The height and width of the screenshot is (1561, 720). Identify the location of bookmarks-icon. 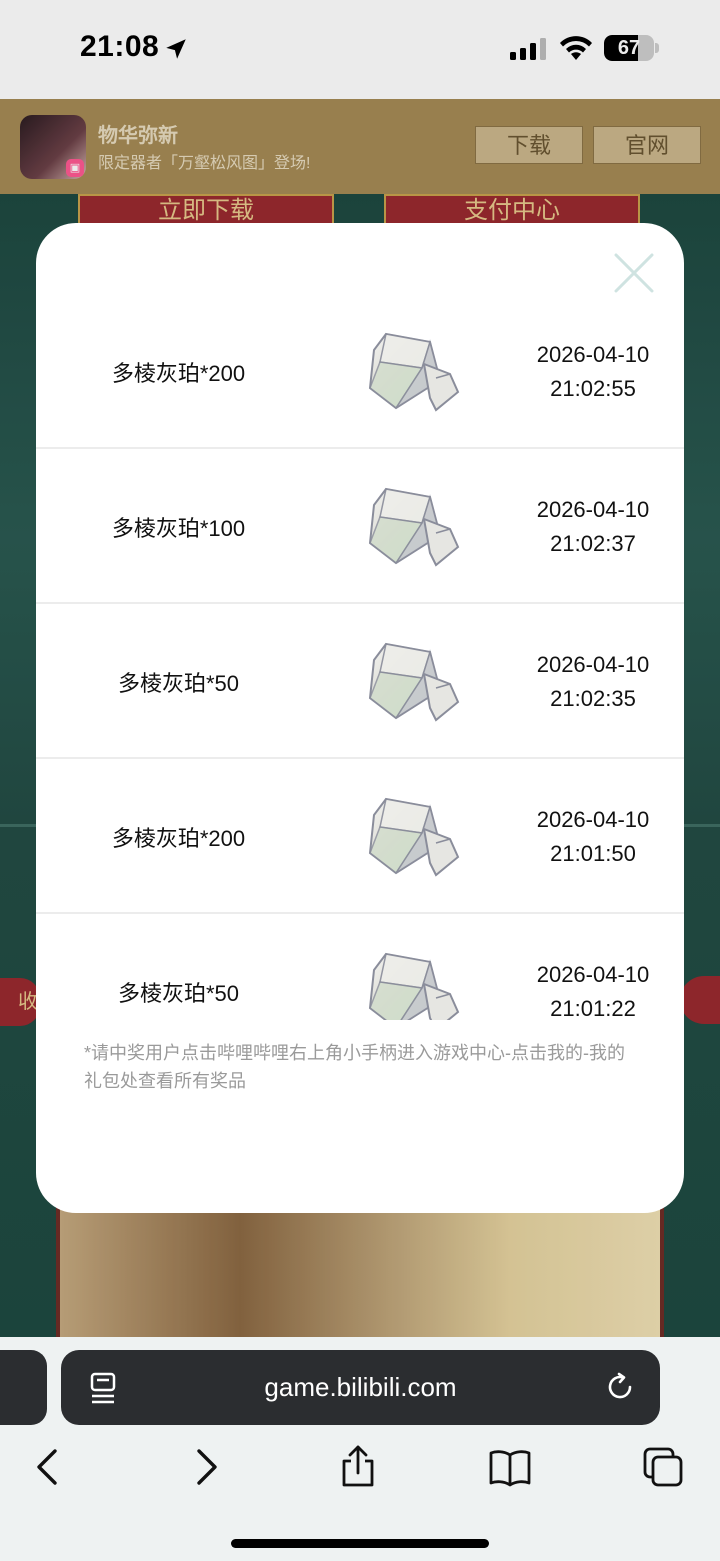
(510, 1467).